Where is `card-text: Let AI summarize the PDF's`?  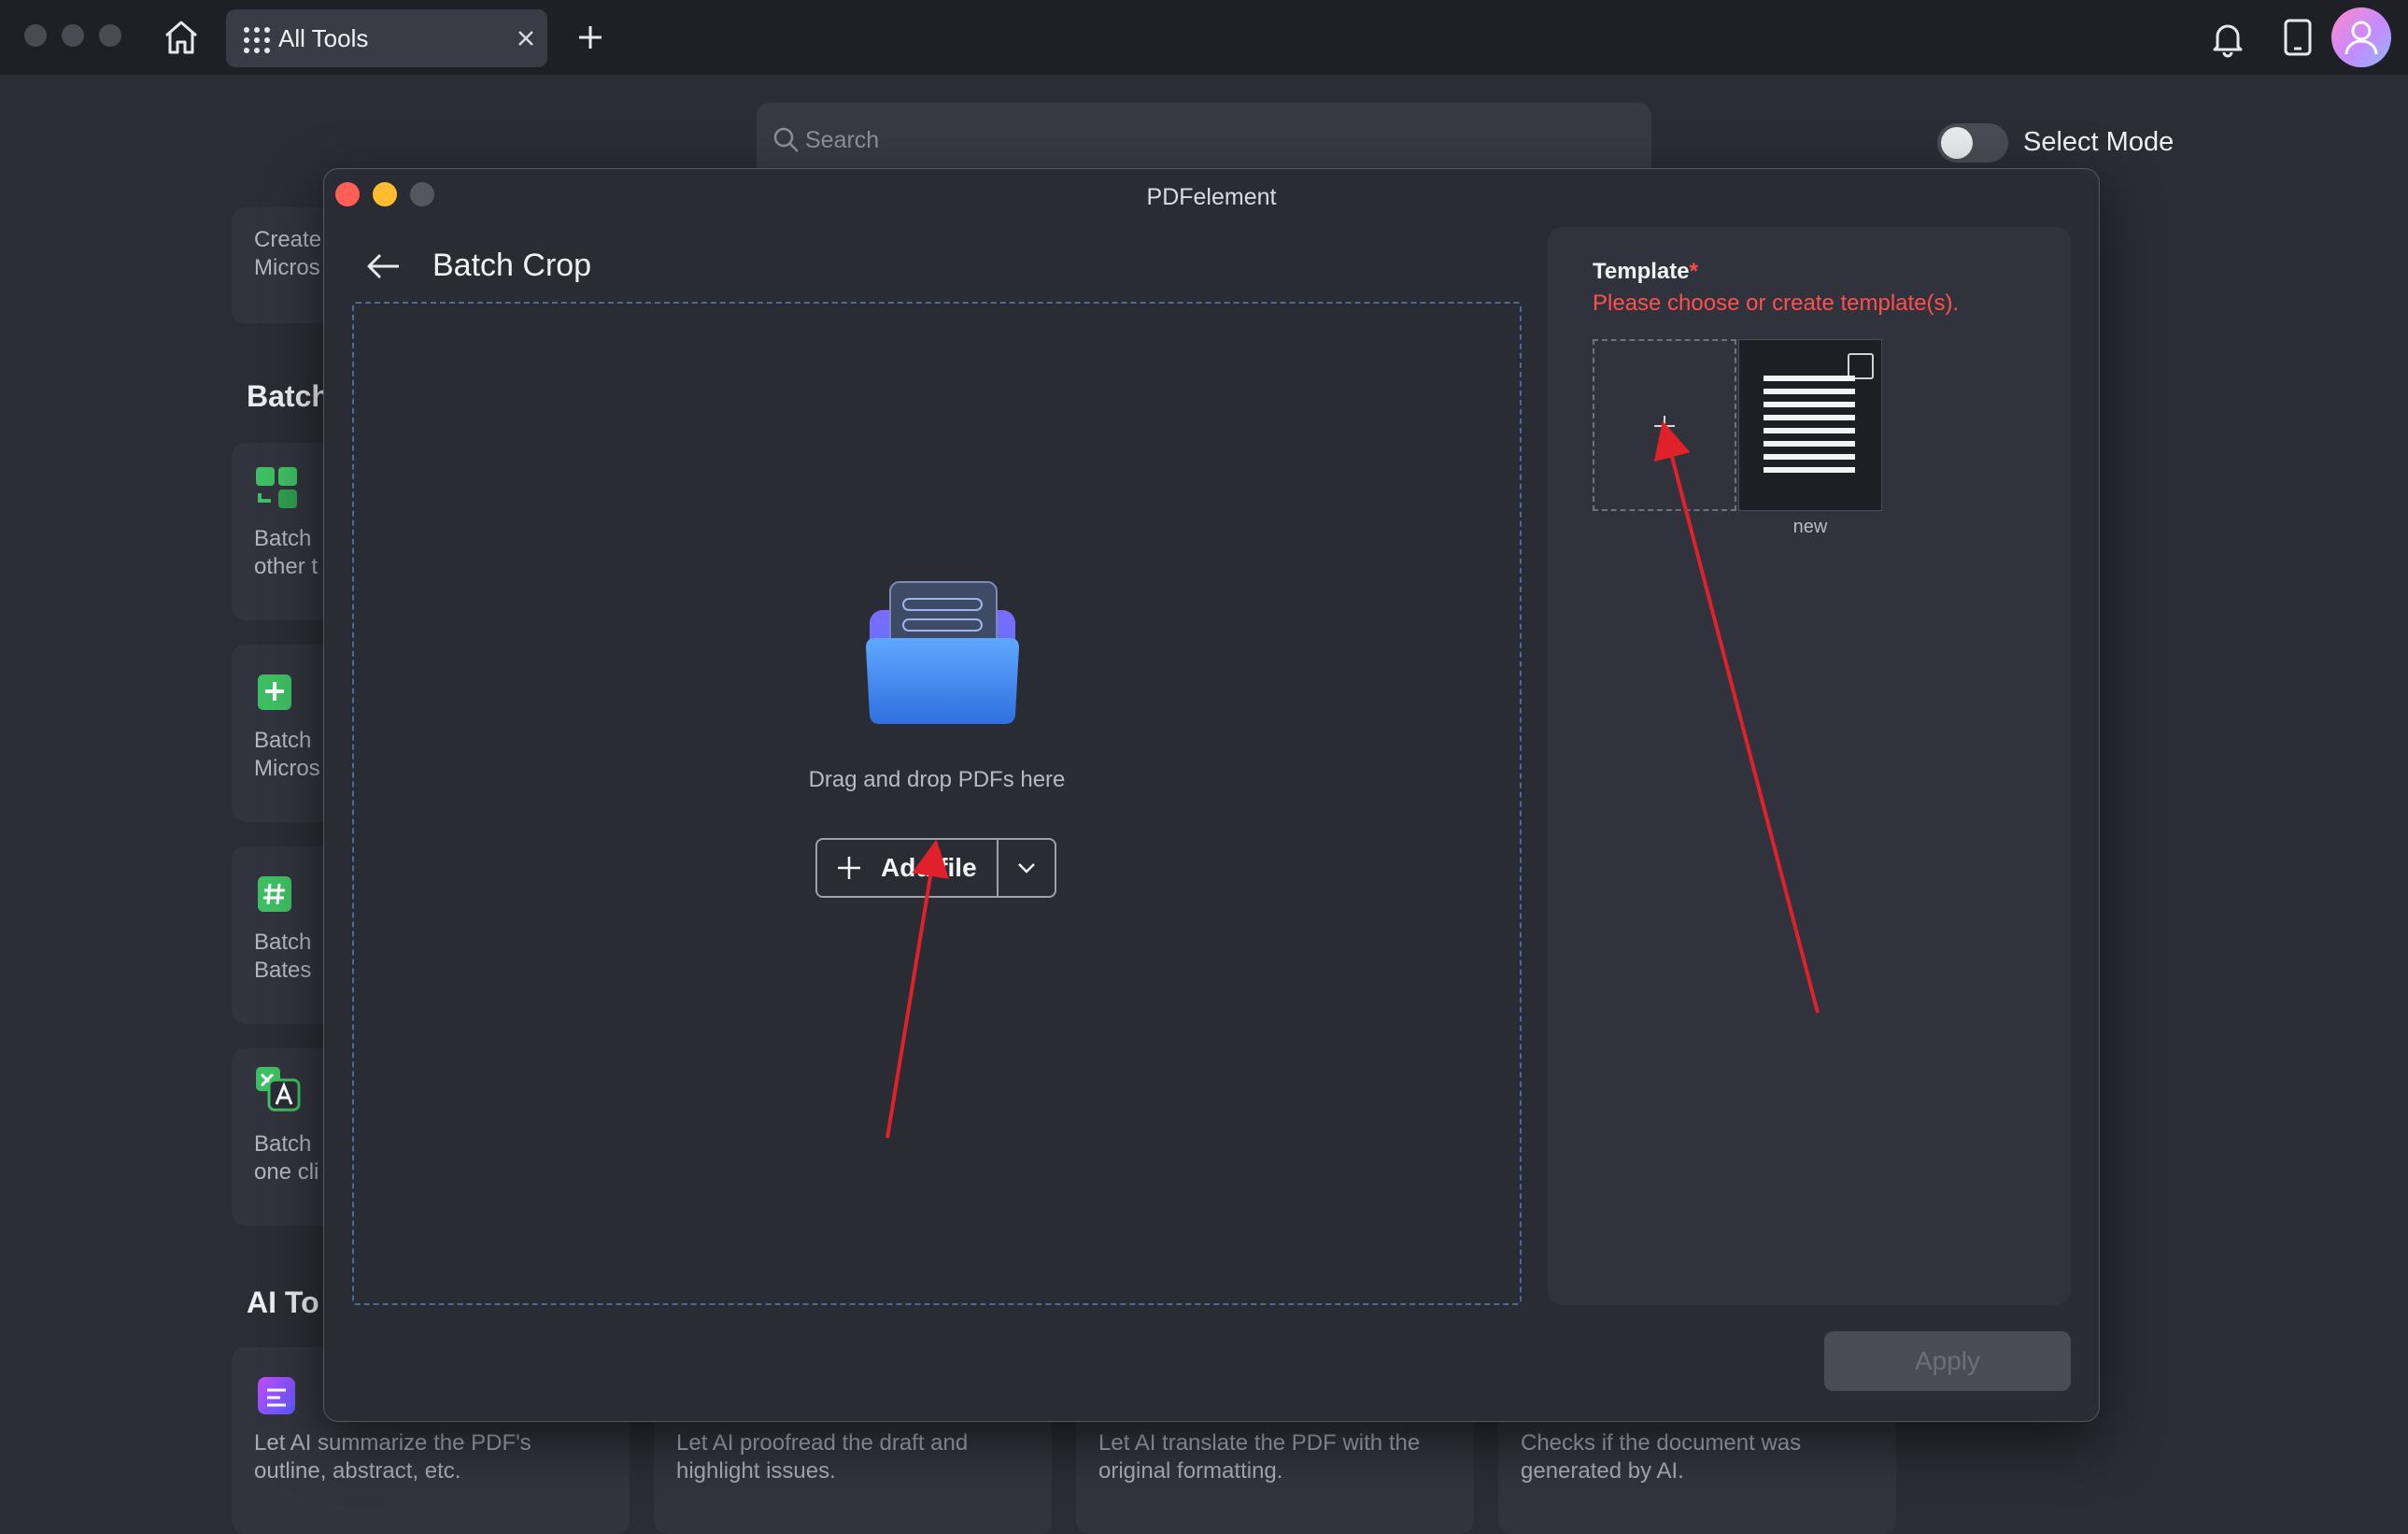 card-text: Let AI summarize the PDF's is located at coordinates (392, 1443).